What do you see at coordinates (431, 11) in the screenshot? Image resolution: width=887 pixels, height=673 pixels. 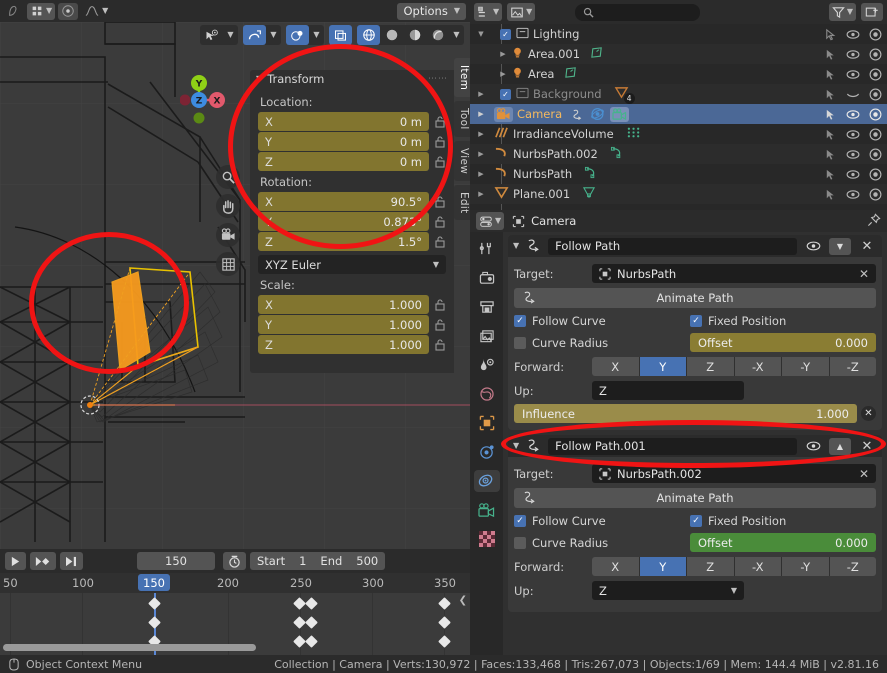 I see `options-dropdown: Options ▼` at bounding box center [431, 11].